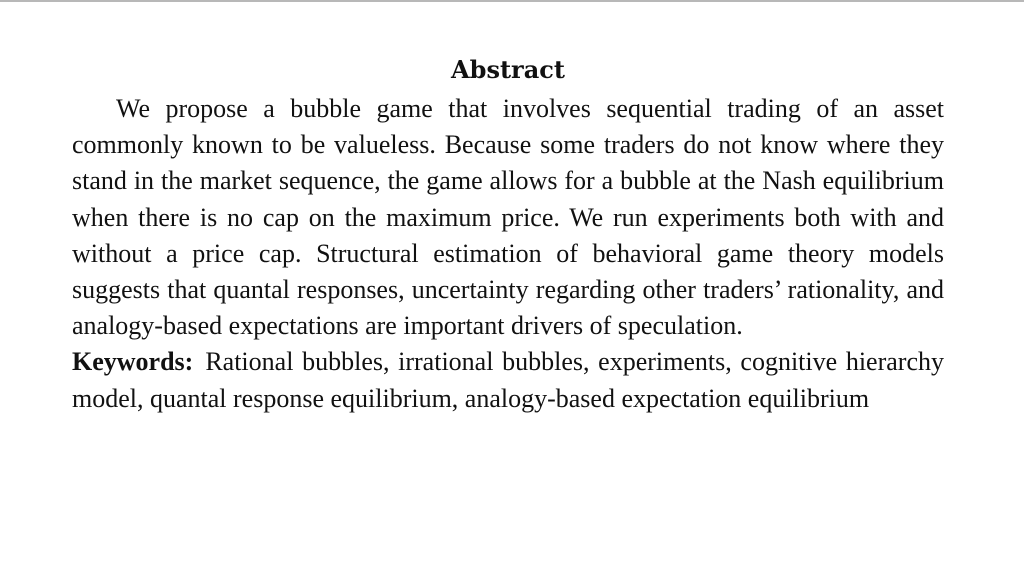 The image size is (1024, 575). What do you see at coordinates (133, 362) in the screenshot?
I see `keywords-label: Keywords:` at bounding box center [133, 362].